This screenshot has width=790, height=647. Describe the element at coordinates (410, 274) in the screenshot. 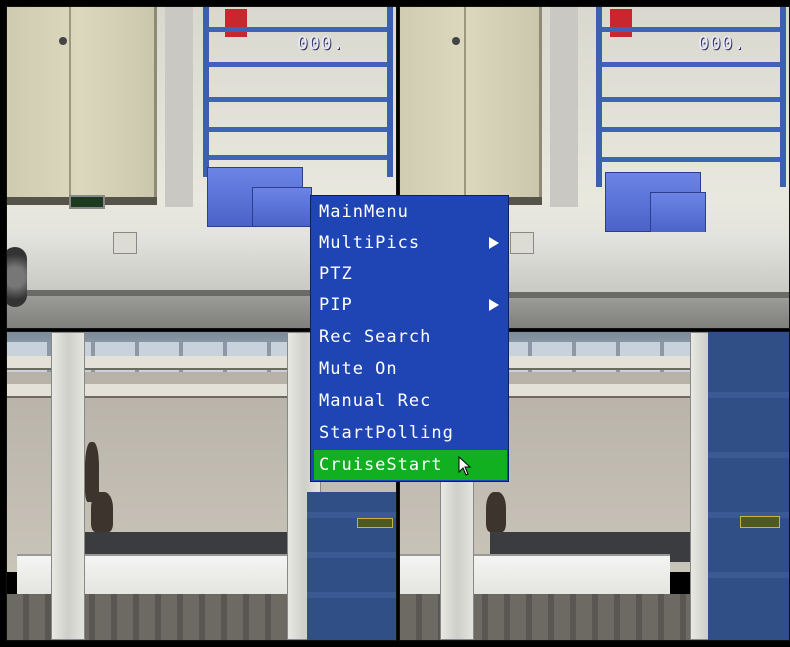

I see `menu-item-ptz: PTZ` at that location.